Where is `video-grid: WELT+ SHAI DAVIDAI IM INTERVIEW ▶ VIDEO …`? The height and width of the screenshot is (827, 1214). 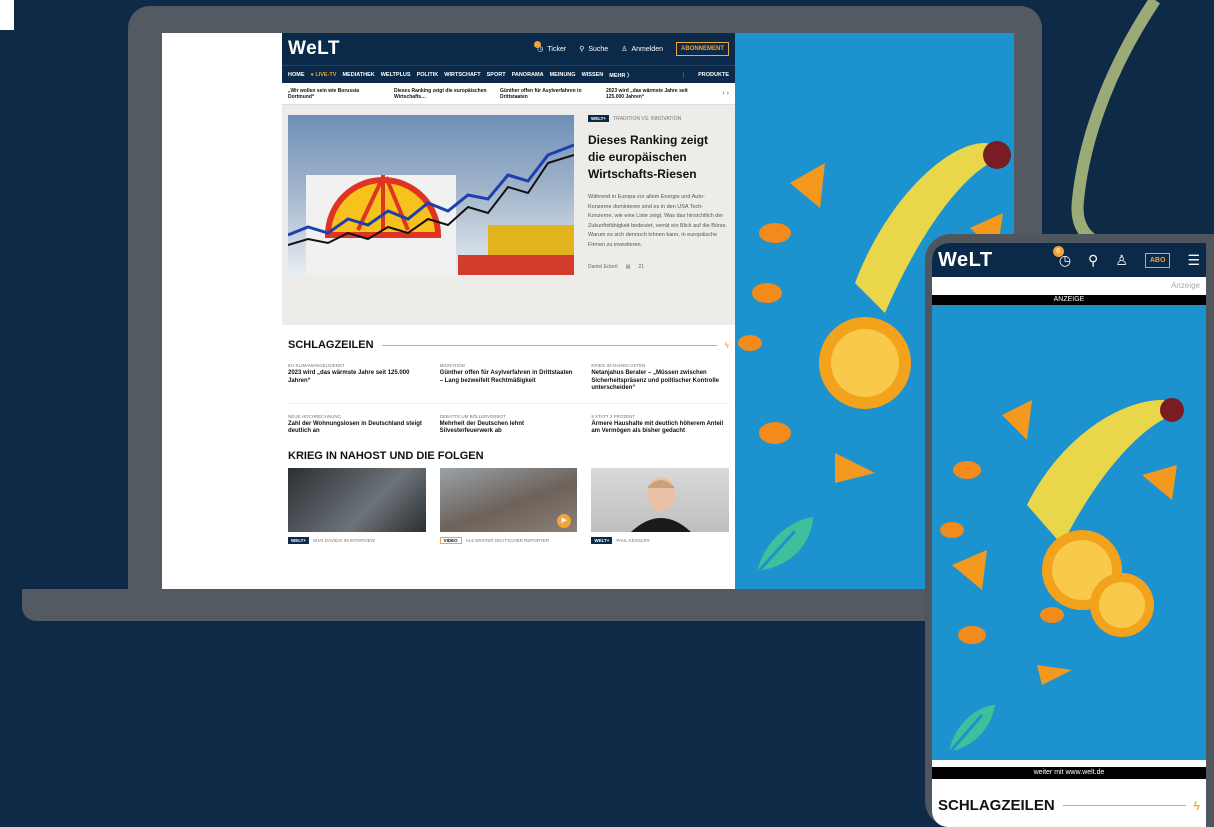
video-grid: WELT+ SHAI DAVIDAI IM INTERVIEW ▶ VIDEO … is located at coordinates (508, 505).